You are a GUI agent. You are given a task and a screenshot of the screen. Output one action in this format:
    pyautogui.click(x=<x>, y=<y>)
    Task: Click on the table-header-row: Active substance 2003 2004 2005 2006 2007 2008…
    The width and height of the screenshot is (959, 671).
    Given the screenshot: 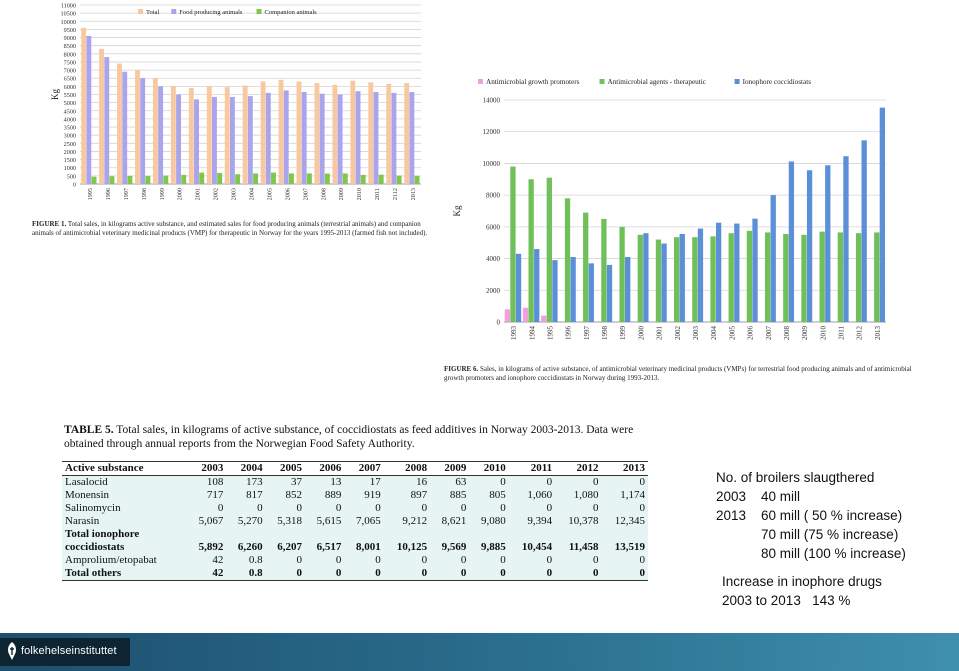 What is the action you would take?
    pyautogui.click(x=355, y=468)
    